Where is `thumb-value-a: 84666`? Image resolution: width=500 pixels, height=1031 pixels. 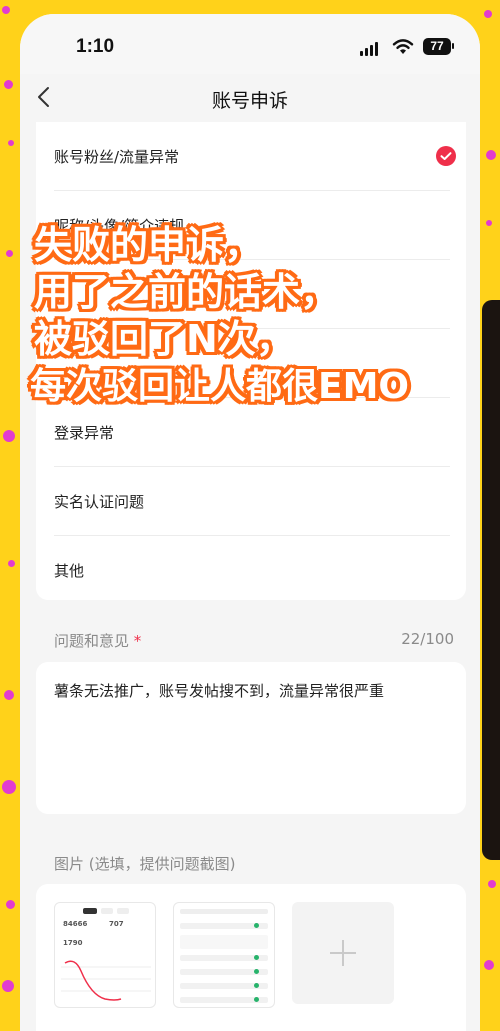
thumb-value-a: 84666 is located at coordinates (75, 924).